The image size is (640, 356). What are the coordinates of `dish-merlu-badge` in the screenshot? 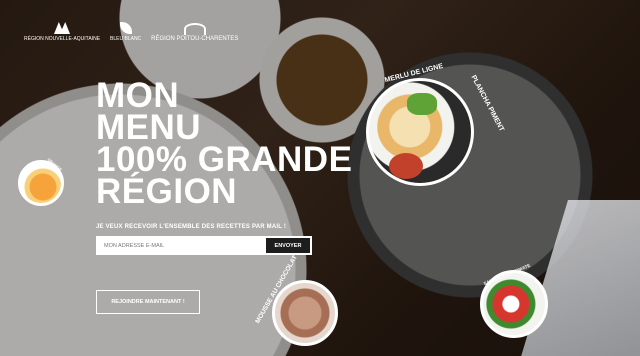 It's located at (420, 132).